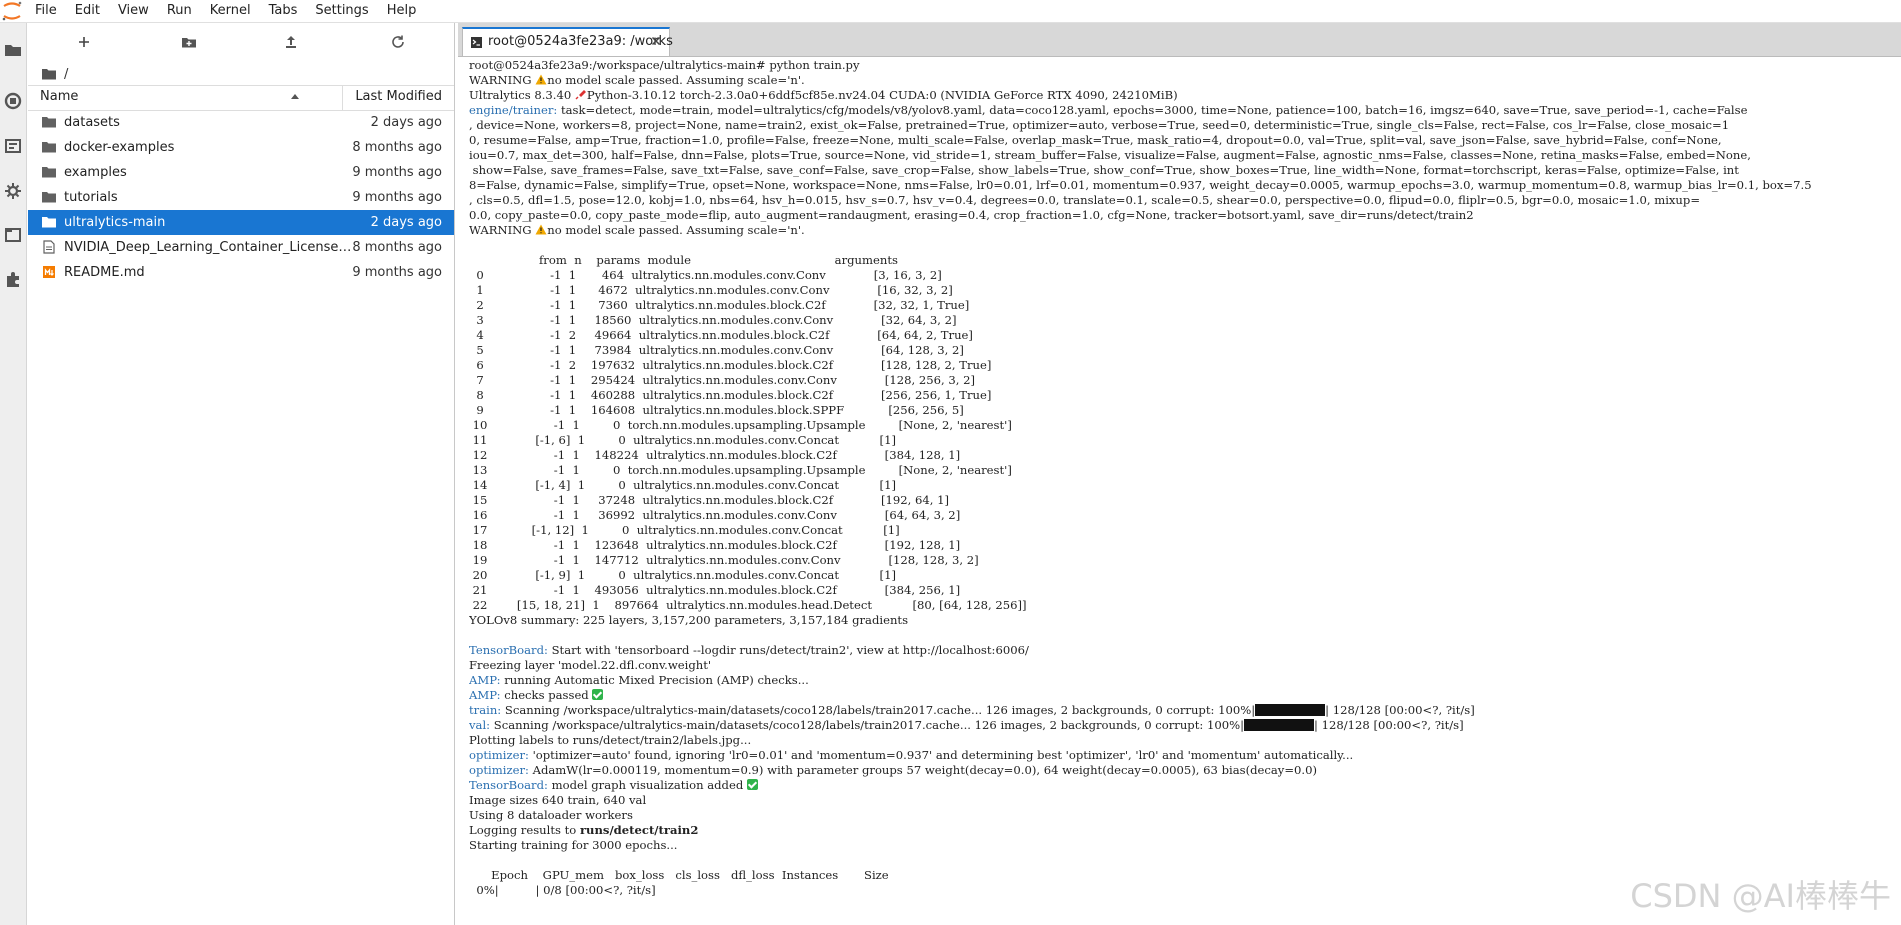  I want to click on extension-manager-icon, so click(13, 279).